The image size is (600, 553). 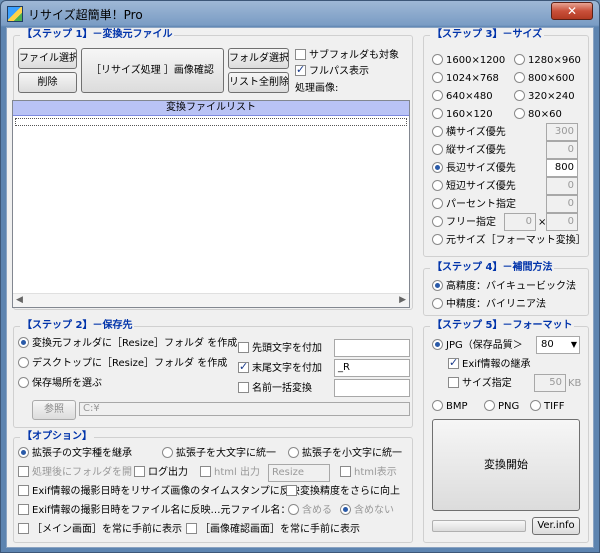 I want to click on html-name-input: Resize, so click(x=299, y=473).